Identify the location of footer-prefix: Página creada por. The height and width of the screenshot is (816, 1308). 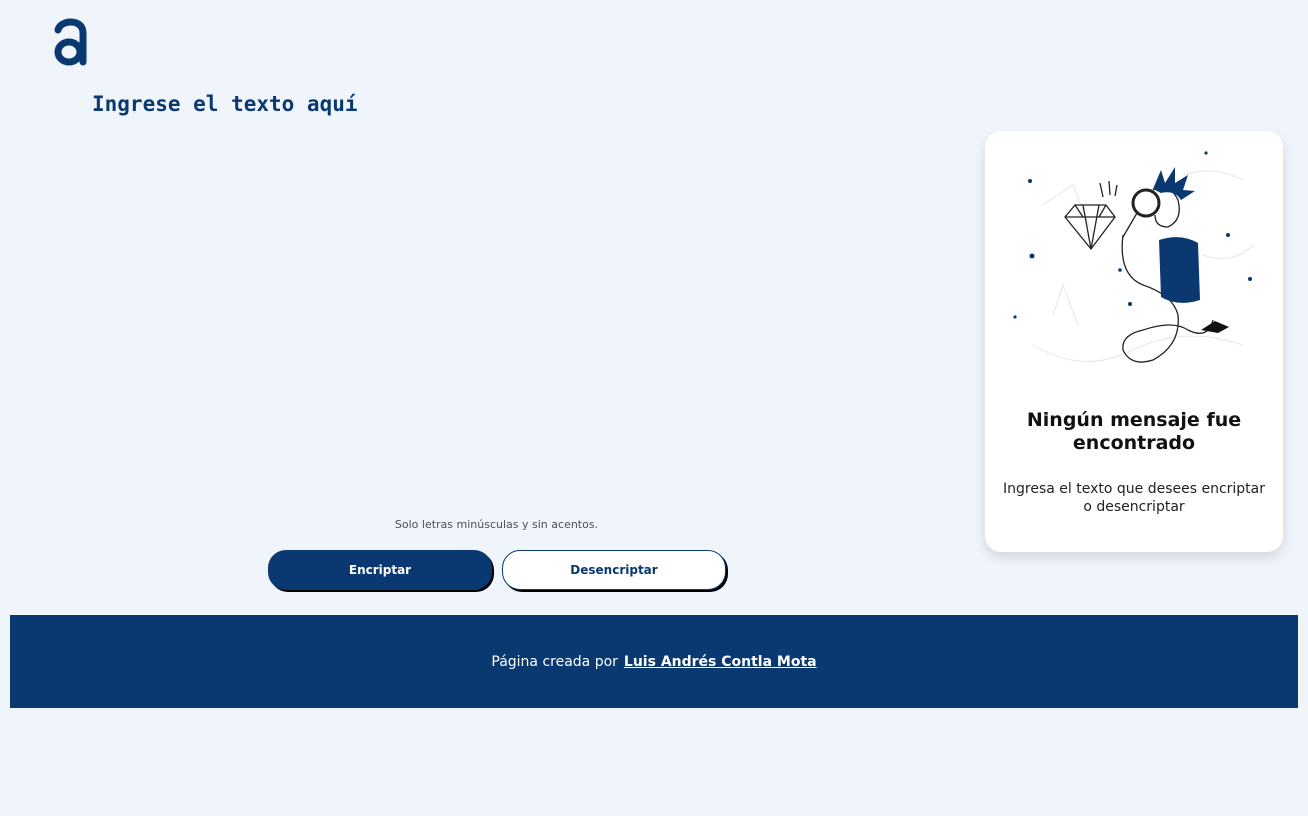
(554, 661).